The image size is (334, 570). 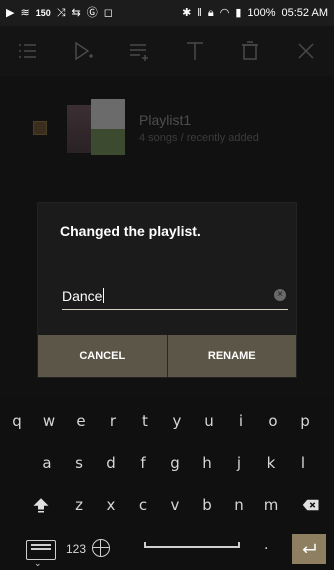 What do you see at coordinates (250, 51) in the screenshot?
I see `trash-icon` at bounding box center [250, 51].